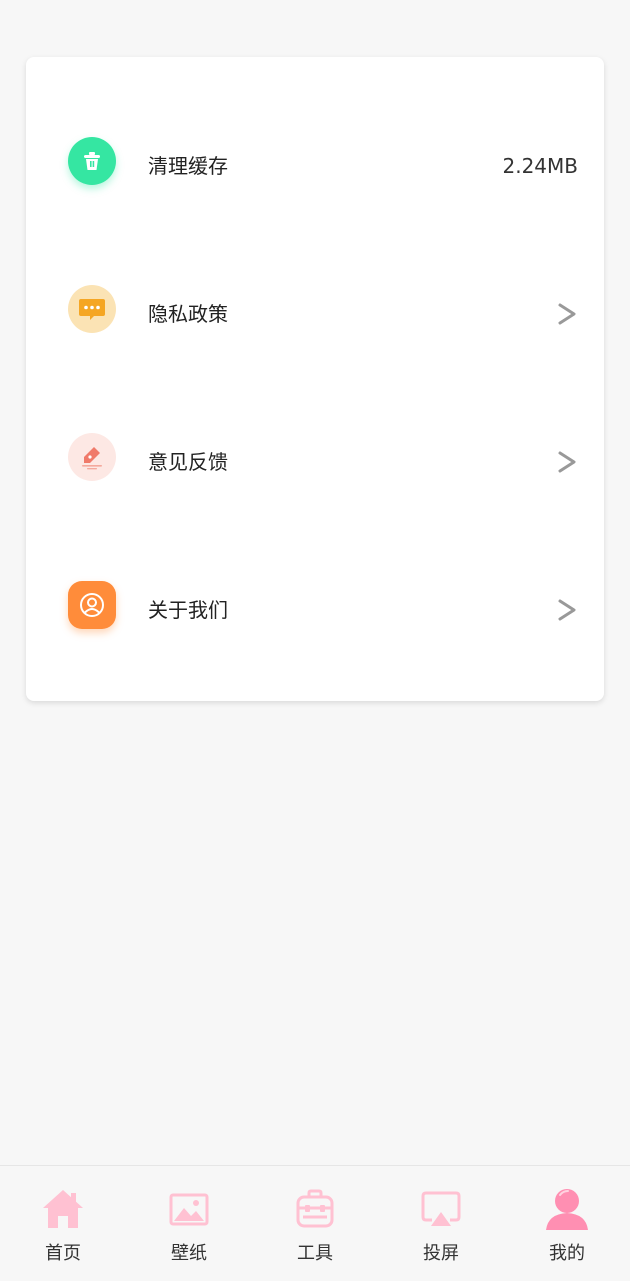 Image resolution: width=630 pixels, height=1281 pixels. I want to click on tab-wallpaper: 壁纸, so click(189, 1223).